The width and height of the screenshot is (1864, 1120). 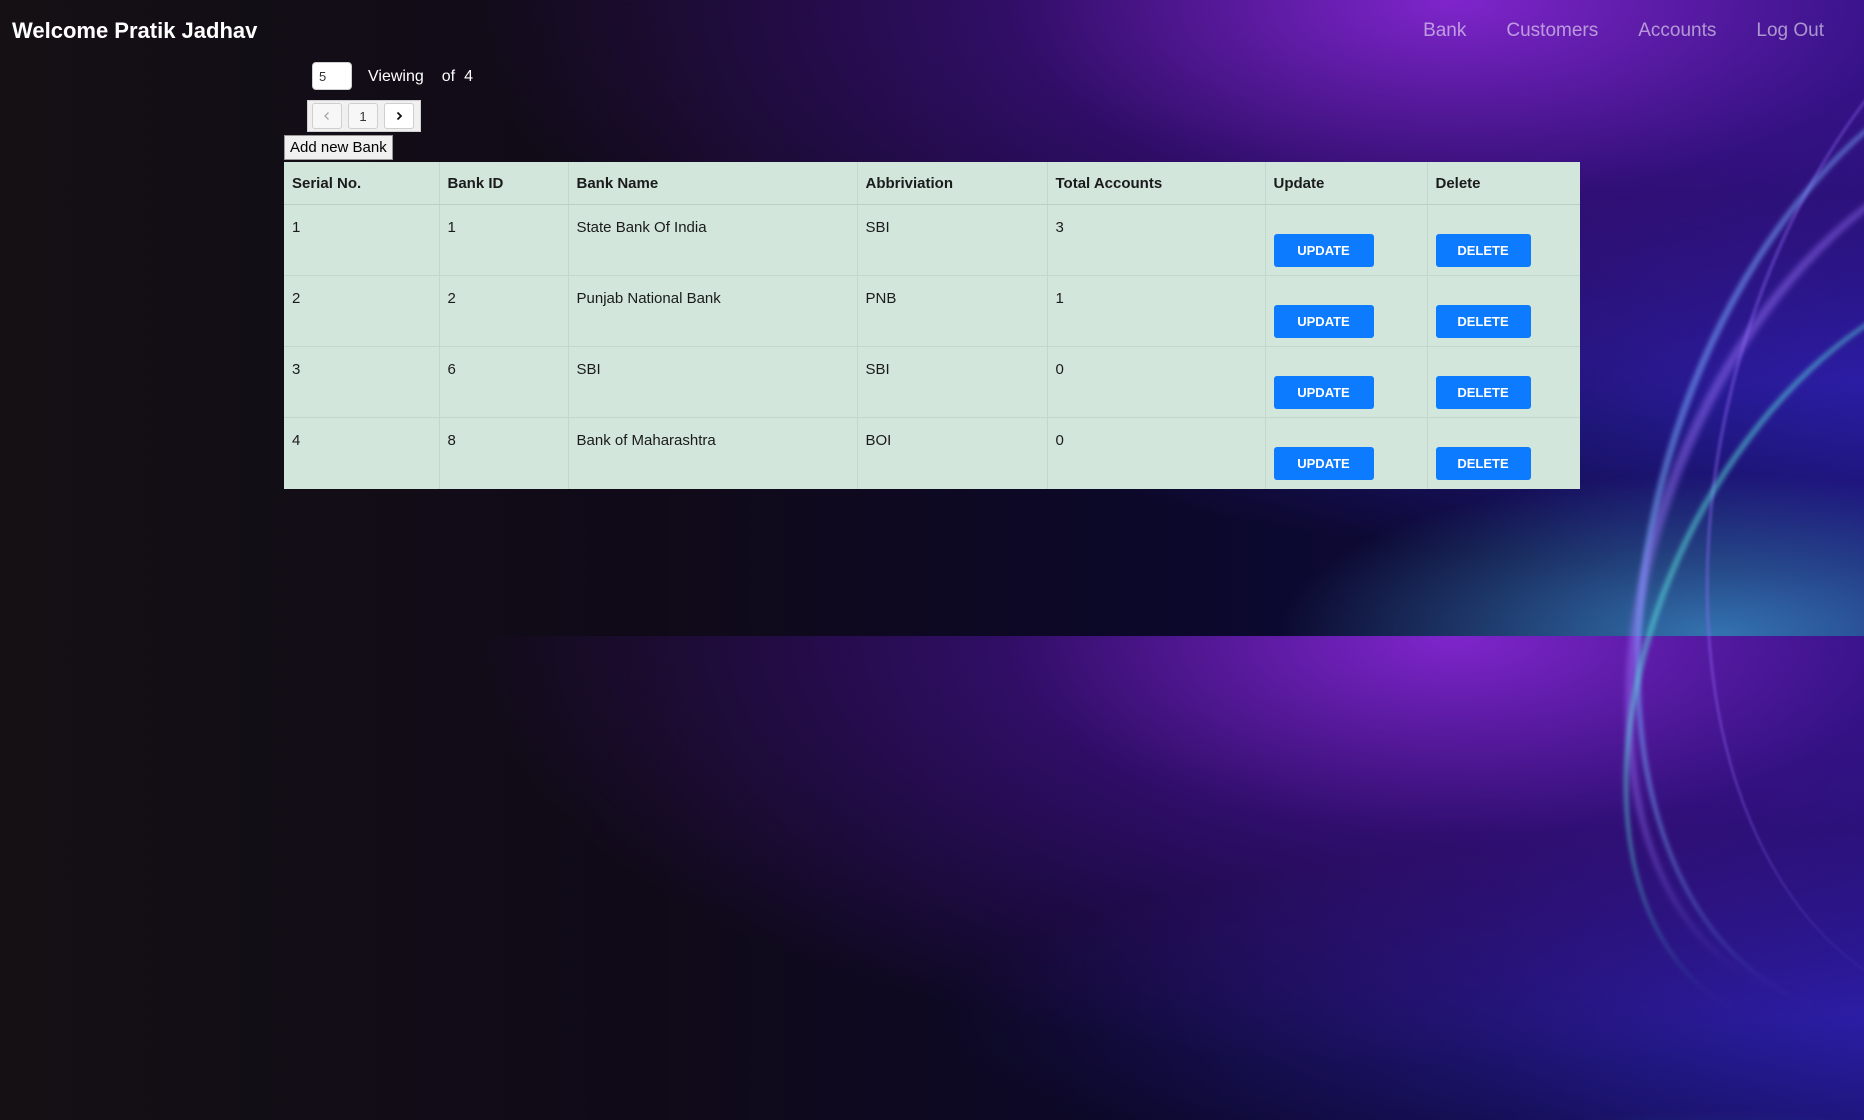 What do you see at coordinates (468, 76) in the screenshot?
I see `total-count: 4` at bounding box center [468, 76].